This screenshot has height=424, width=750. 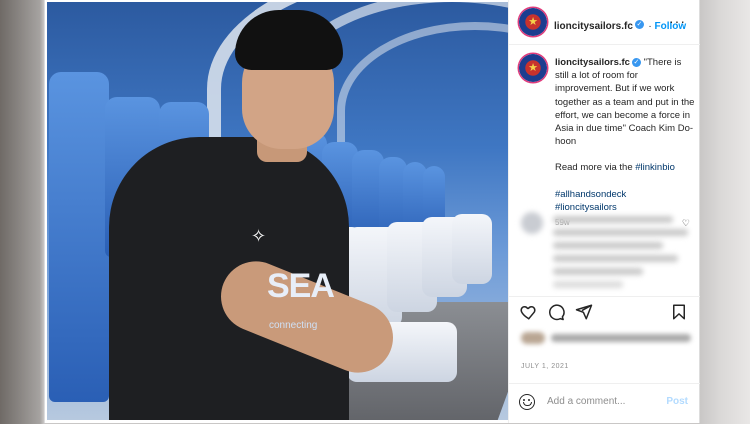 I want to click on more-dots-icon: ···, so click(x=677, y=21).